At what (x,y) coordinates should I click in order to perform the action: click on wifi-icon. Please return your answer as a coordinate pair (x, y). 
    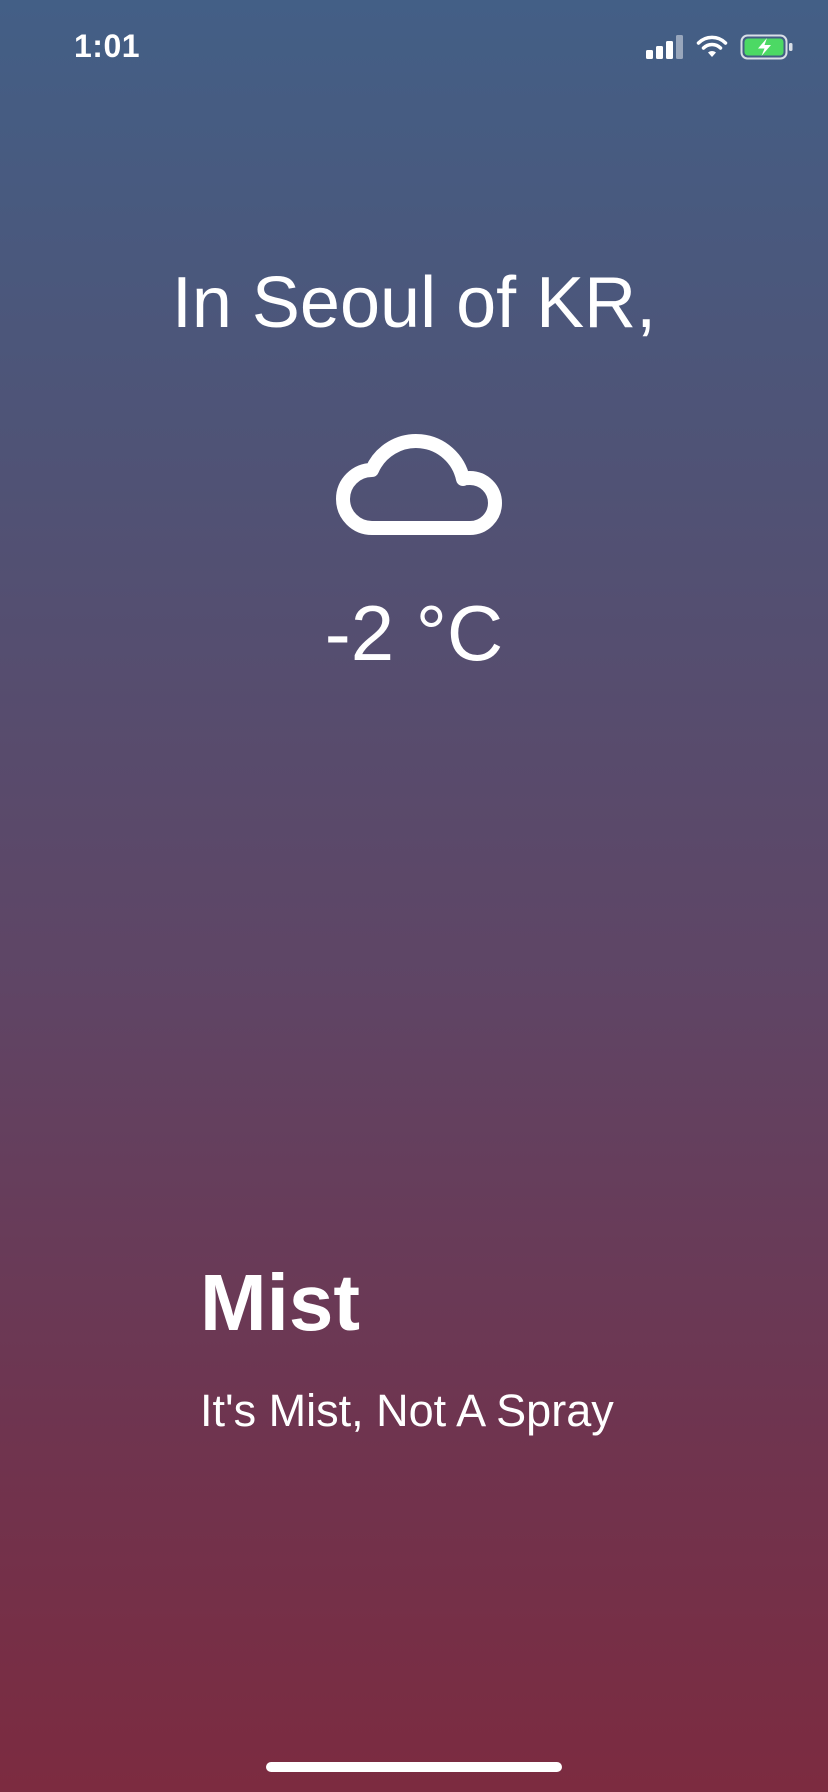
    Looking at the image, I should click on (712, 47).